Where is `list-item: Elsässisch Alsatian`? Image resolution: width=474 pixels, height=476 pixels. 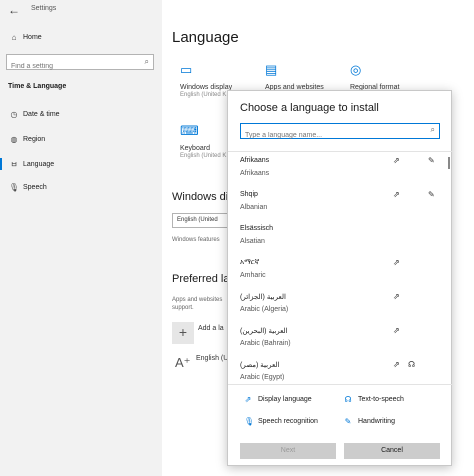
list-item: Elsässisch Alsatian is located at coordinates (338, 237).